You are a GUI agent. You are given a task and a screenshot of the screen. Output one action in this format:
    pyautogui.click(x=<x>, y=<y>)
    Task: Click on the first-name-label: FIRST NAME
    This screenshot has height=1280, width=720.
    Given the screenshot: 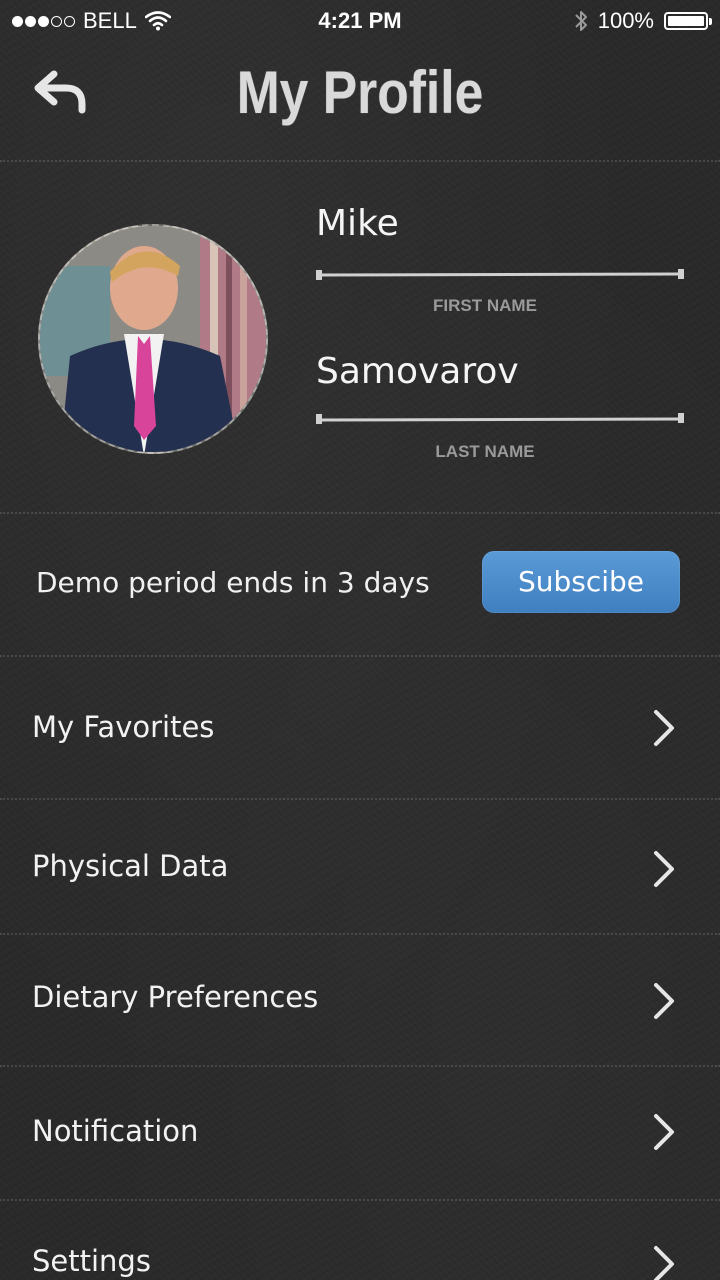 What is the action you would take?
    pyautogui.click(x=485, y=305)
    